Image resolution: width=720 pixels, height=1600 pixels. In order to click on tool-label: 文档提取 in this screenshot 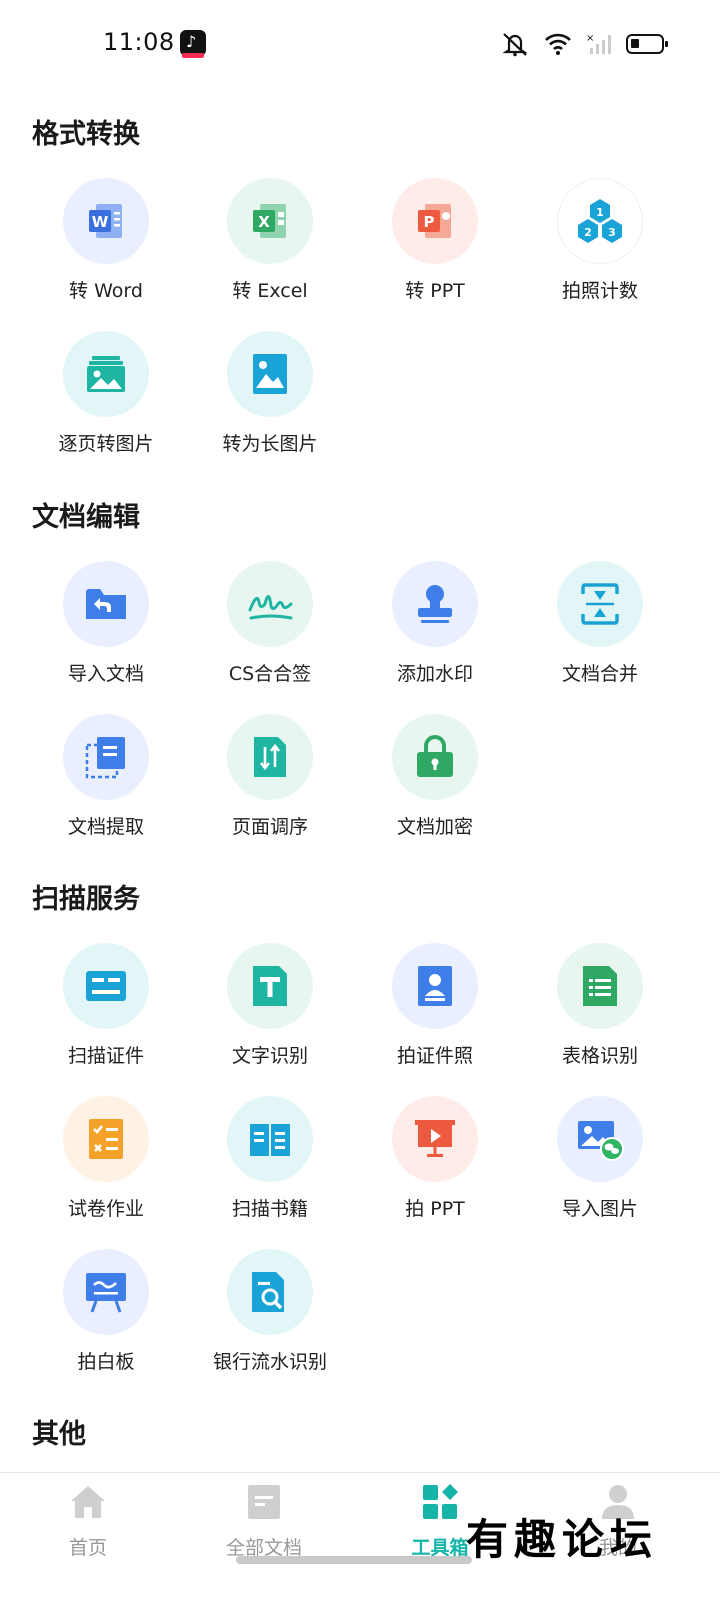, I will do `click(105, 827)`.